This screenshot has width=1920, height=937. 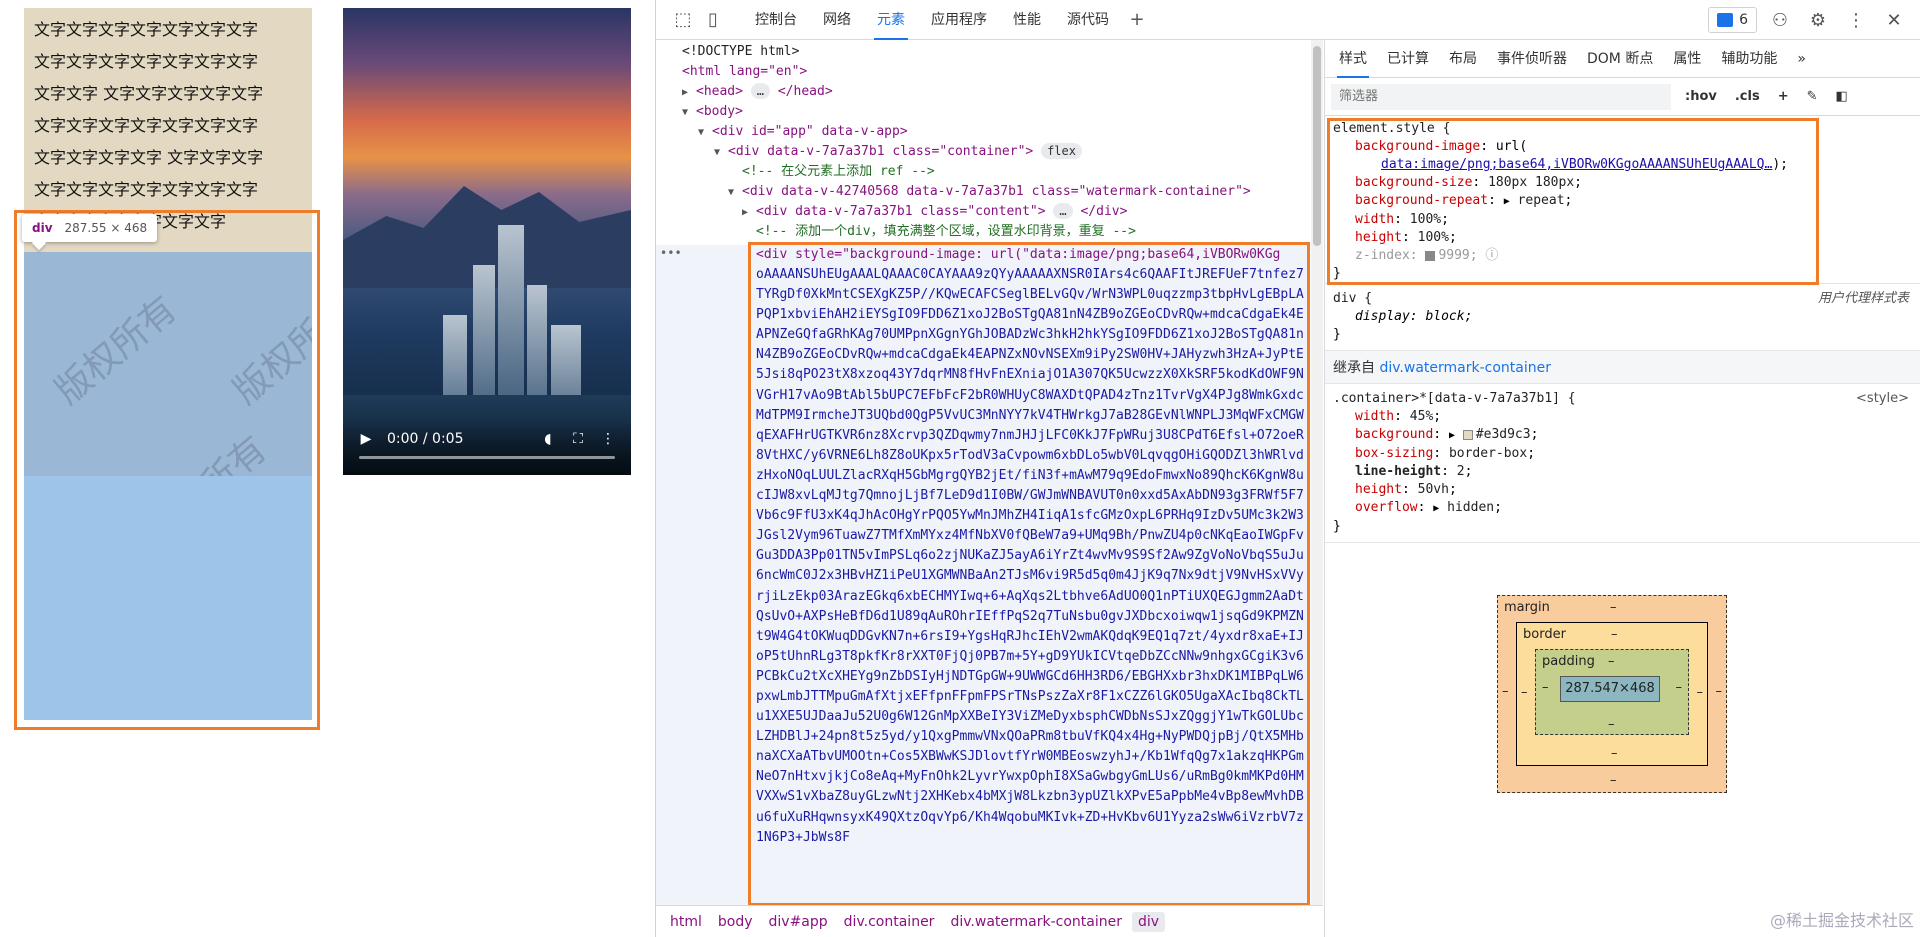 I want to click on element-style-highlight, so click(x=1573, y=201).